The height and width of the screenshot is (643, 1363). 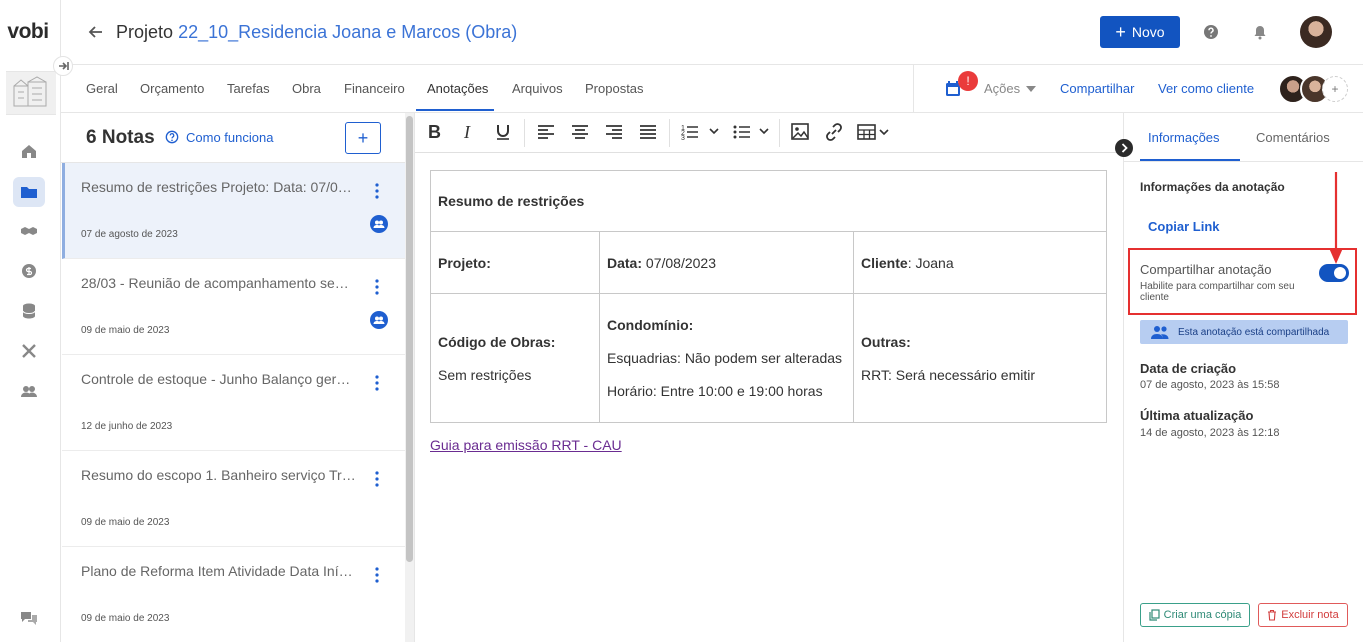 What do you see at coordinates (537, 88) in the screenshot?
I see `tab-arquivos: Arquivos` at bounding box center [537, 88].